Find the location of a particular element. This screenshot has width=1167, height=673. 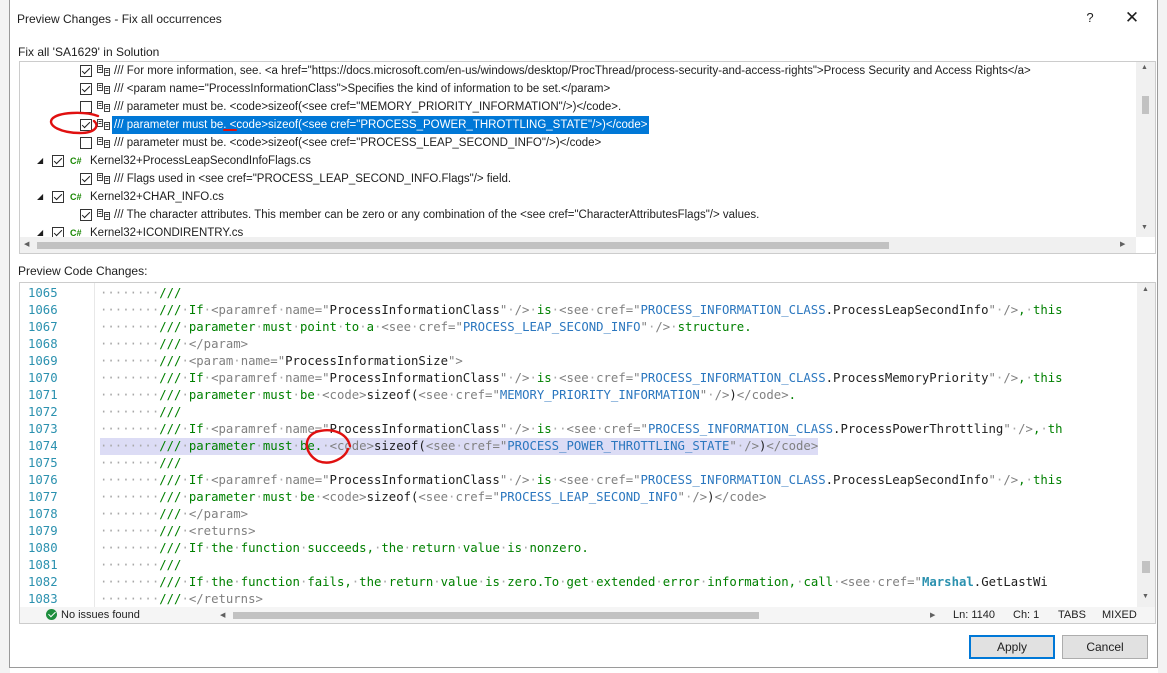

code-token: succeeds, is located at coordinates (340, 548).